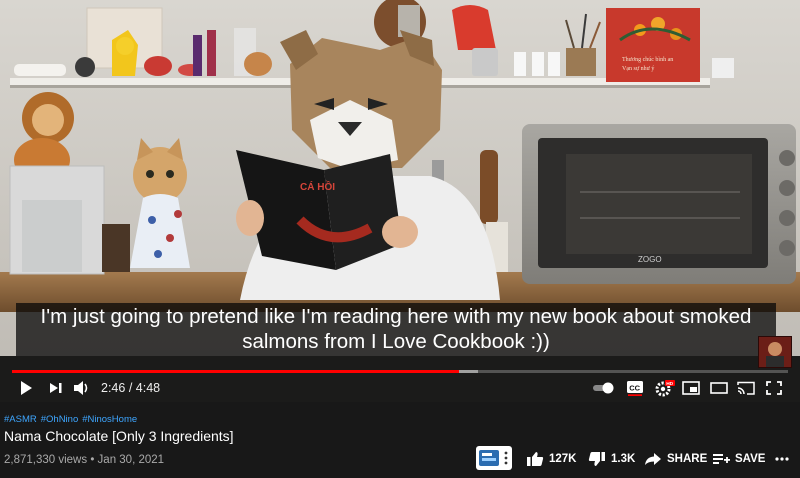  What do you see at coordinates (396, 341) in the screenshot?
I see `caption-line-2: salmons from I Love Cookbook :))` at bounding box center [396, 341].